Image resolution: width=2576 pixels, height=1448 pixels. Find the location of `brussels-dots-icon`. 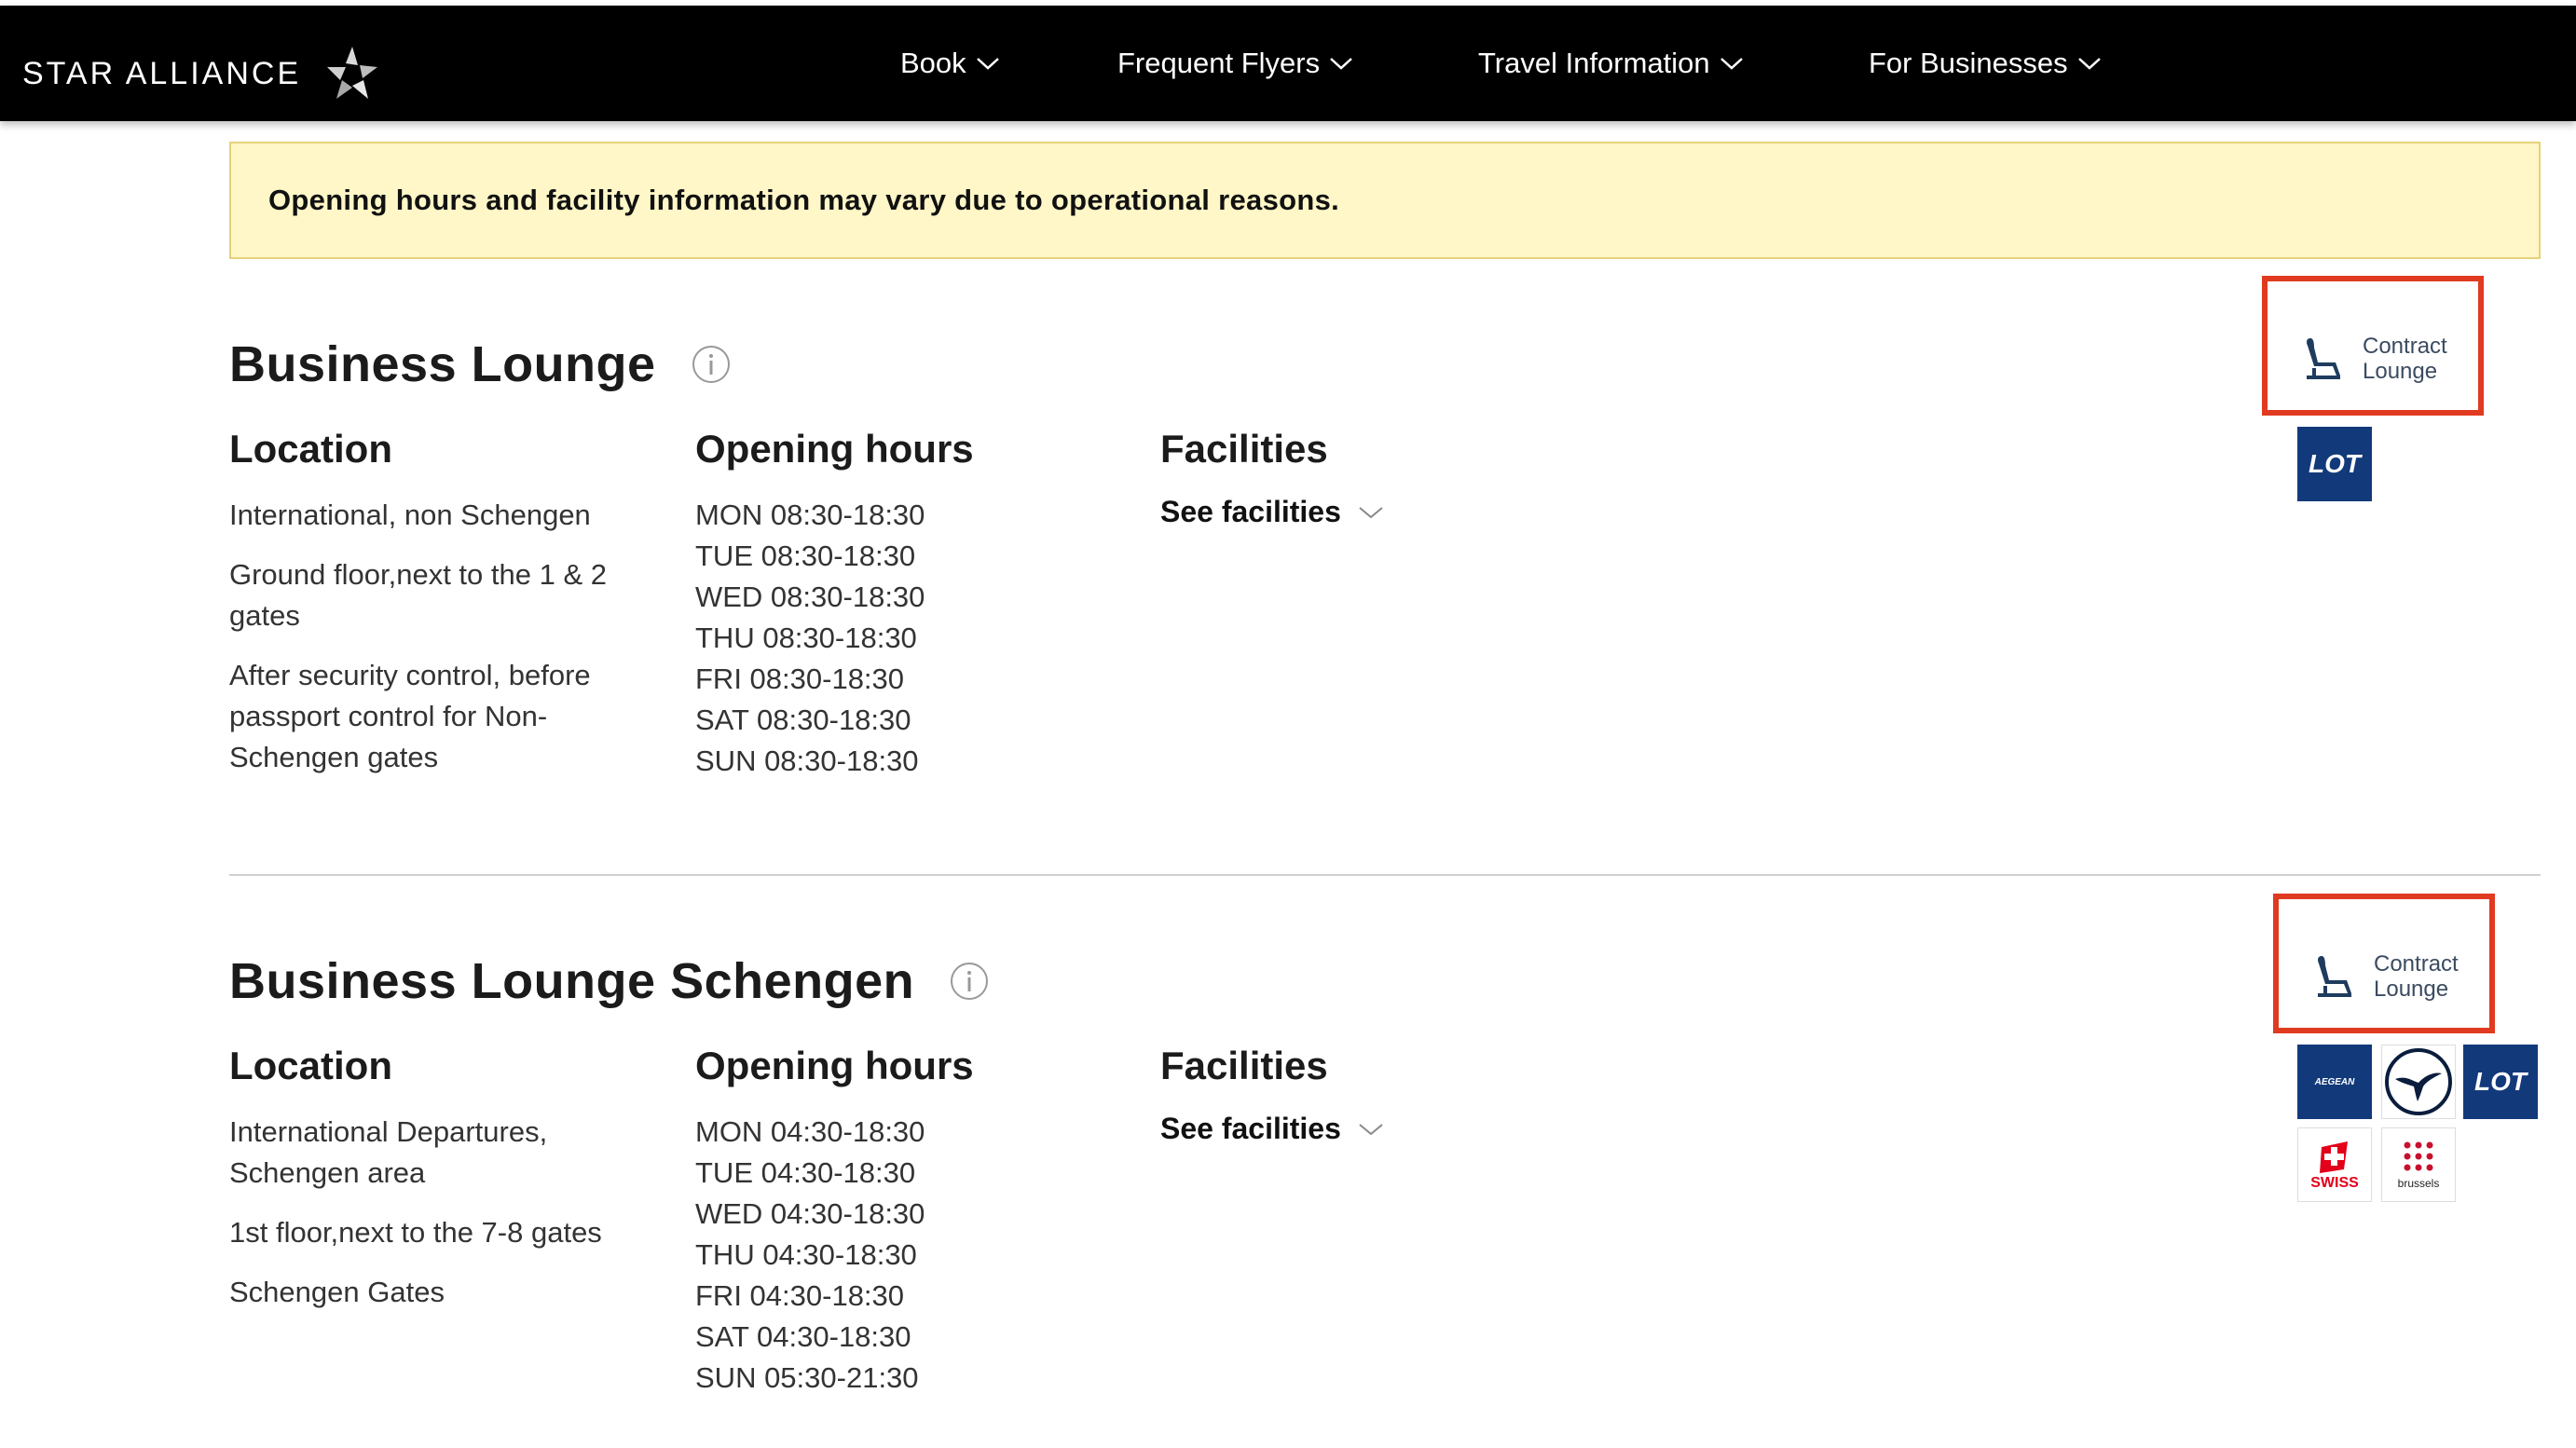

brussels-dots-icon is located at coordinates (2418, 1156).